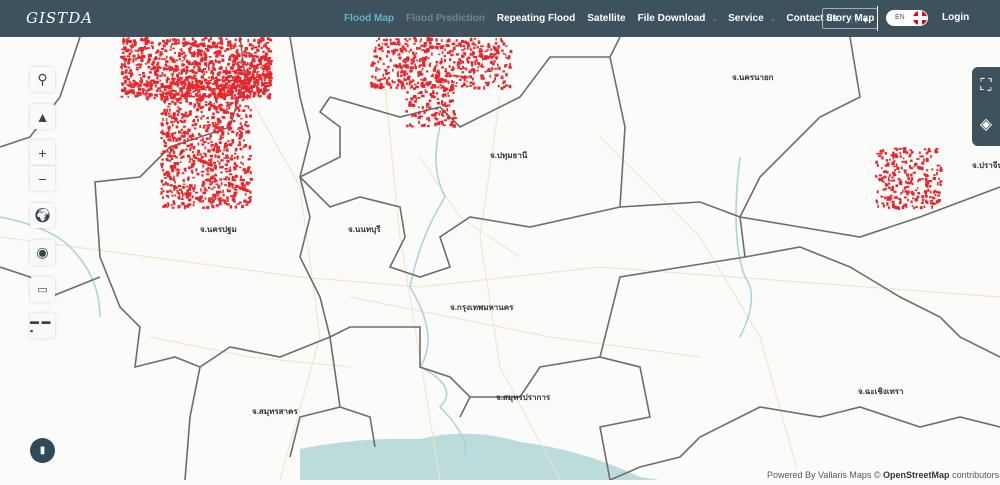  Describe the element at coordinates (916, 475) in the screenshot. I see `osm-link: OpenStreetMap` at that location.